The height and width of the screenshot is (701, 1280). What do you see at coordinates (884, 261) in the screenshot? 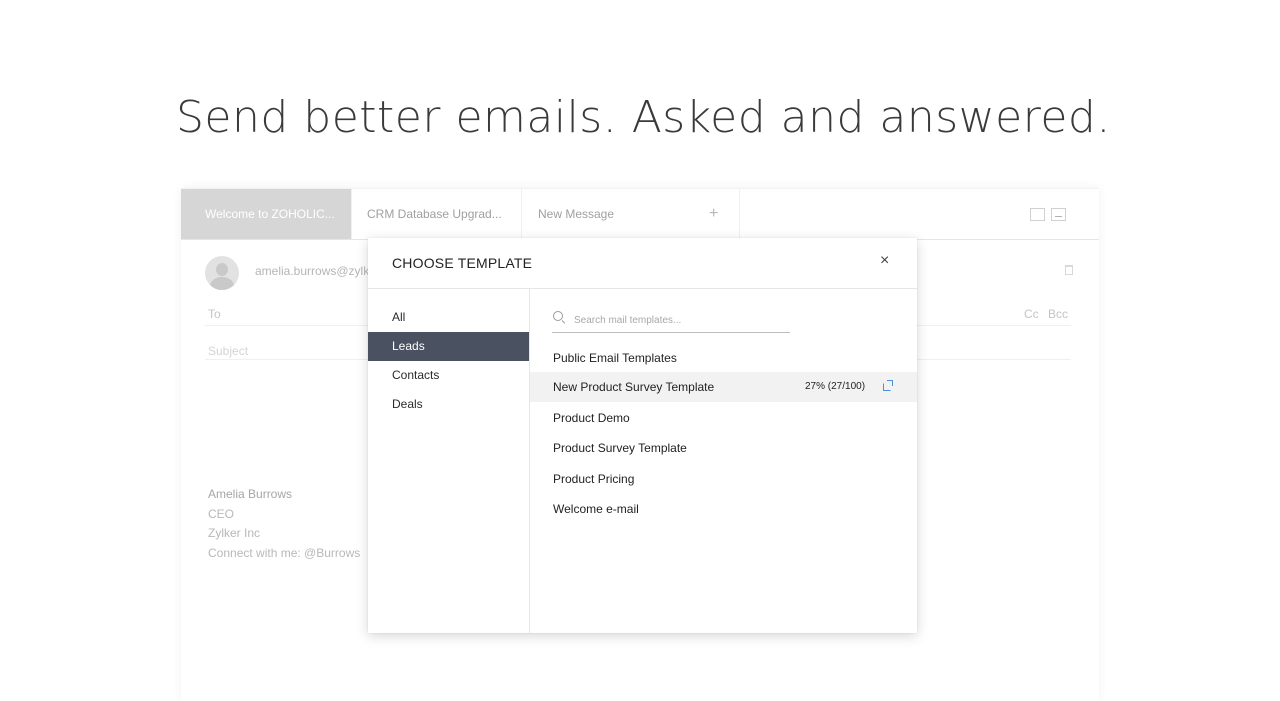
I see `close-icon: ×` at bounding box center [884, 261].